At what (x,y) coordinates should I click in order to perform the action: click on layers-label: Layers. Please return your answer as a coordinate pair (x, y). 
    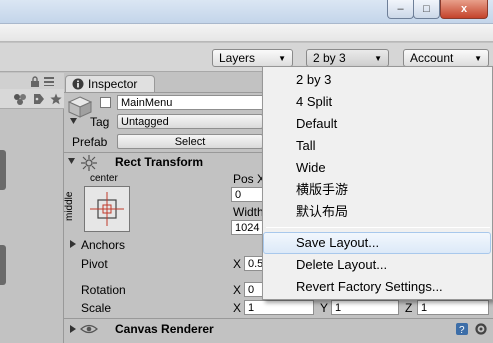
    Looking at the image, I should click on (237, 58).